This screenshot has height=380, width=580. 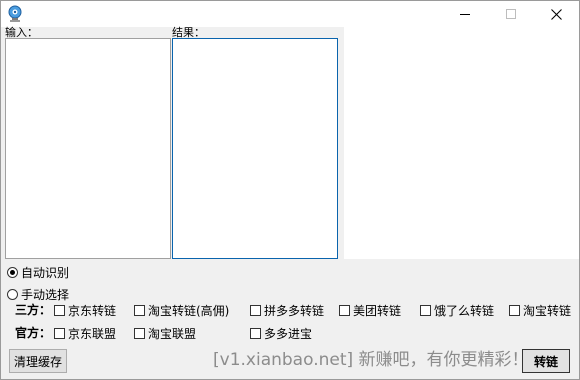 I want to click on maximize-icon, so click(x=511, y=14).